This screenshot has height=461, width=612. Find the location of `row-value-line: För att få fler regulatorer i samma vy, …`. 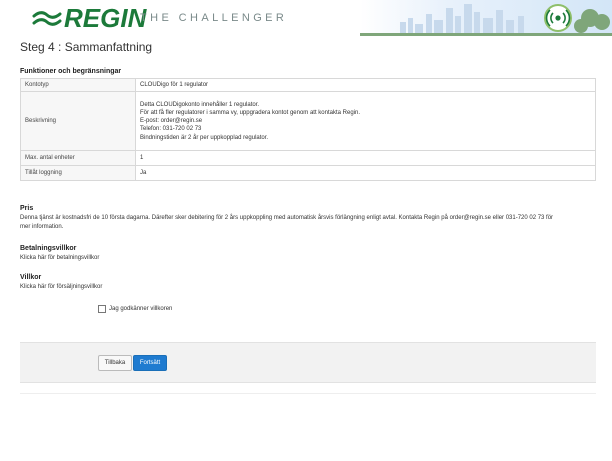

row-value-line: För att få fler regulatorer i samma vy, … is located at coordinates (250, 112).